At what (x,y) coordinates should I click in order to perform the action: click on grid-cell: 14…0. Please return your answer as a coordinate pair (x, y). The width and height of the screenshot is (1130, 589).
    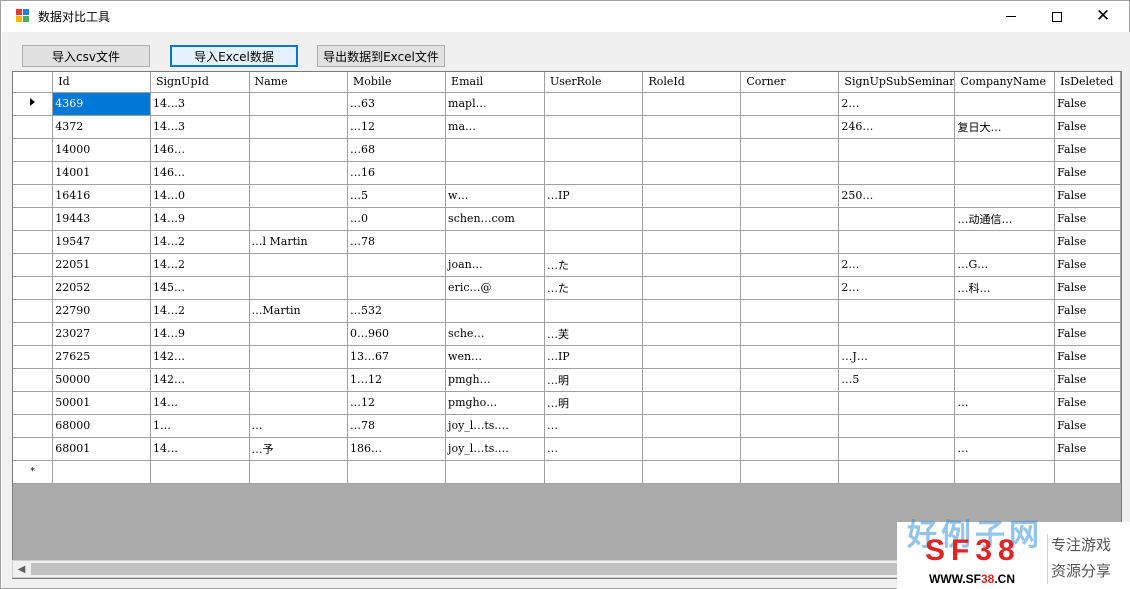
    Looking at the image, I should click on (200, 196).